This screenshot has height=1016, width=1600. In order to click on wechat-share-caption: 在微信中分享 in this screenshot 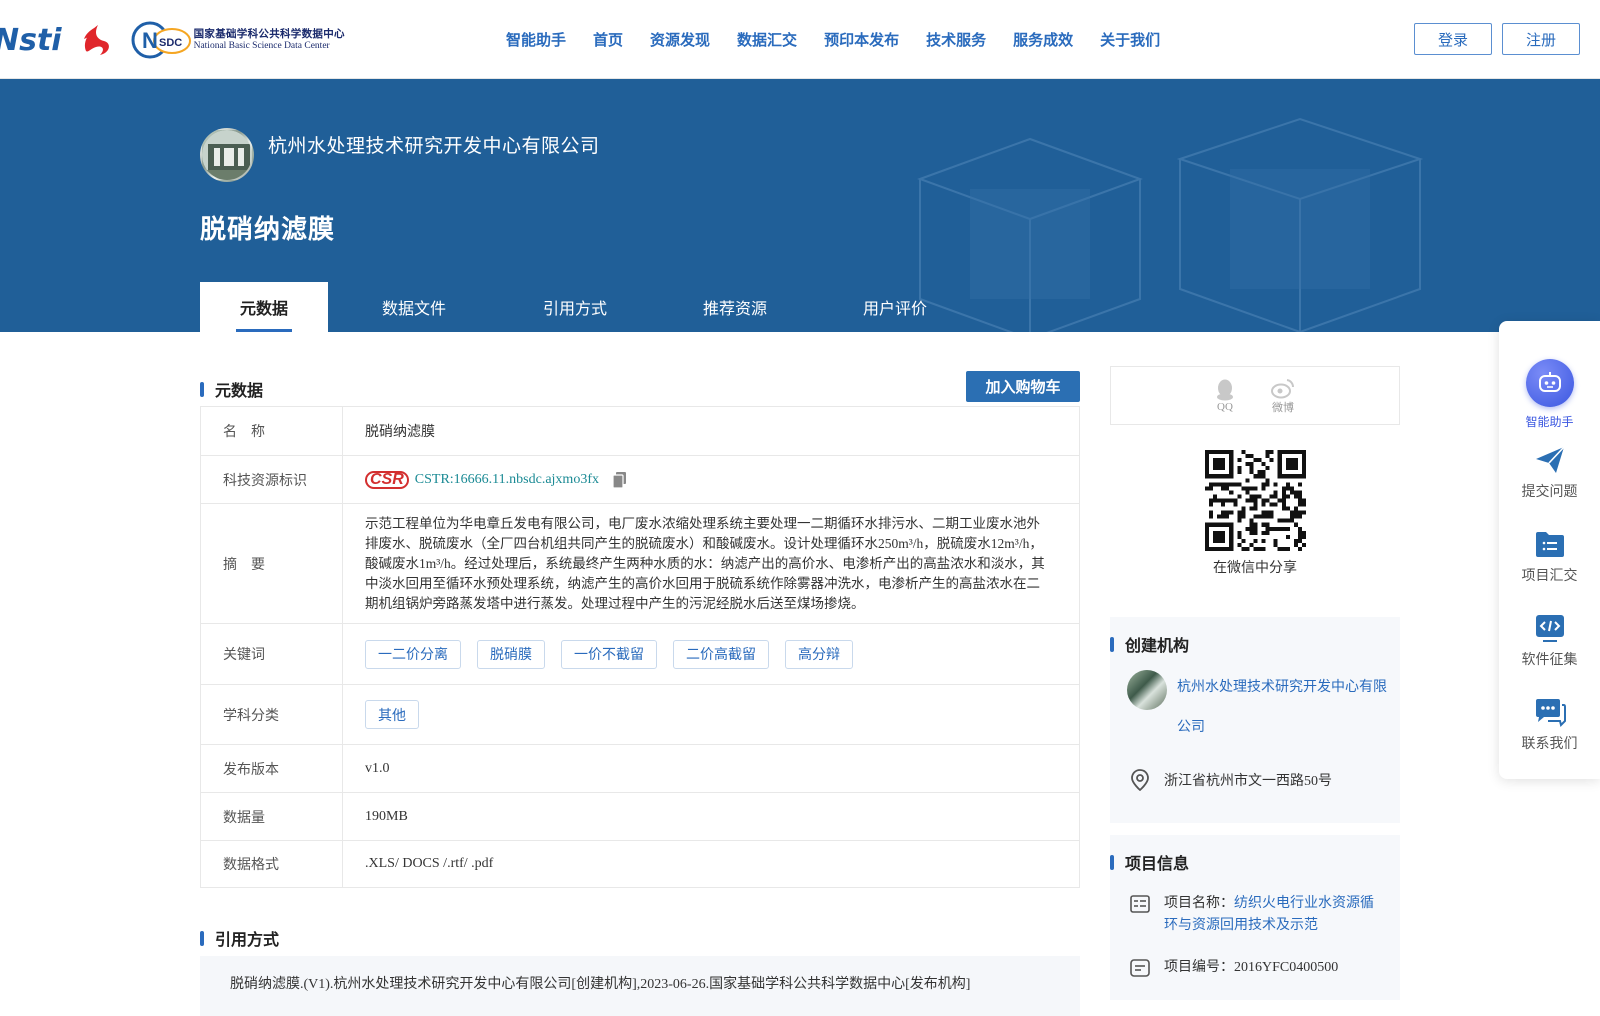, I will do `click(1255, 568)`.